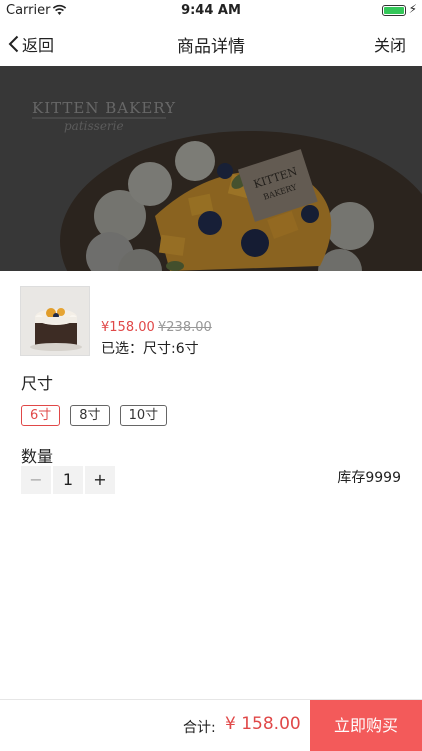 This screenshot has height=751, width=422. What do you see at coordinates (41, 415) in the screenshot?
I see `size-option-6: 6寸` at bounding box center [41, 415].